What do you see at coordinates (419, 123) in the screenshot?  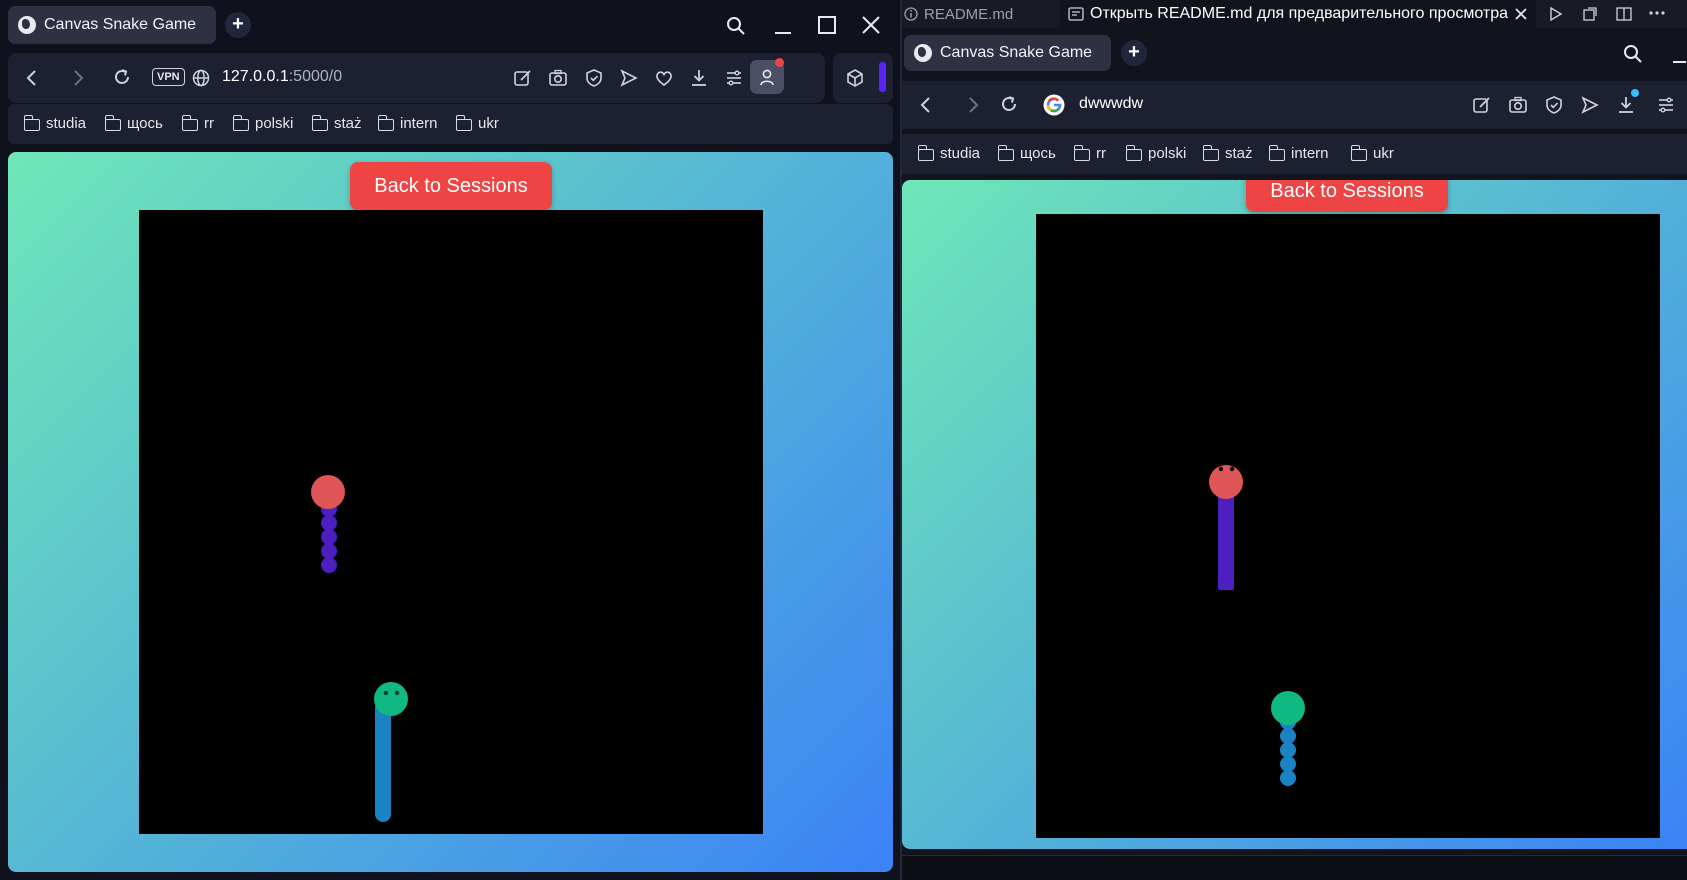 I see `bookmark-label: intern` at bounding box center [419, 123].